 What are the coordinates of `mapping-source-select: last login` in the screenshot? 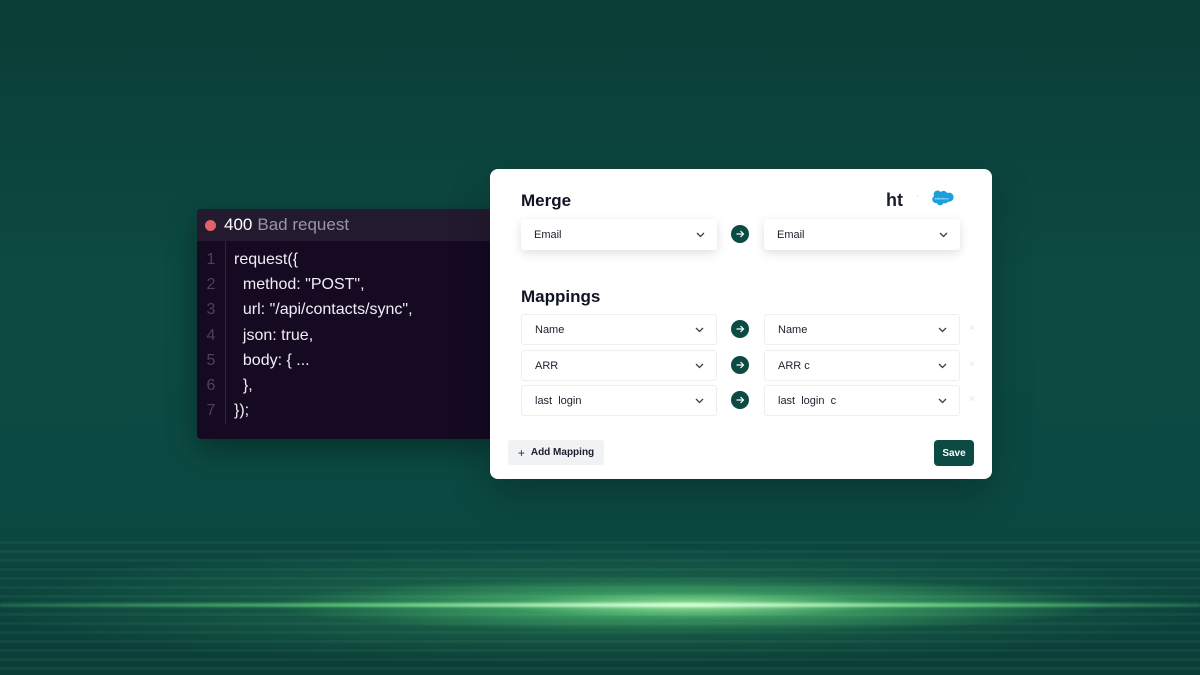 It's located at (619, 400).